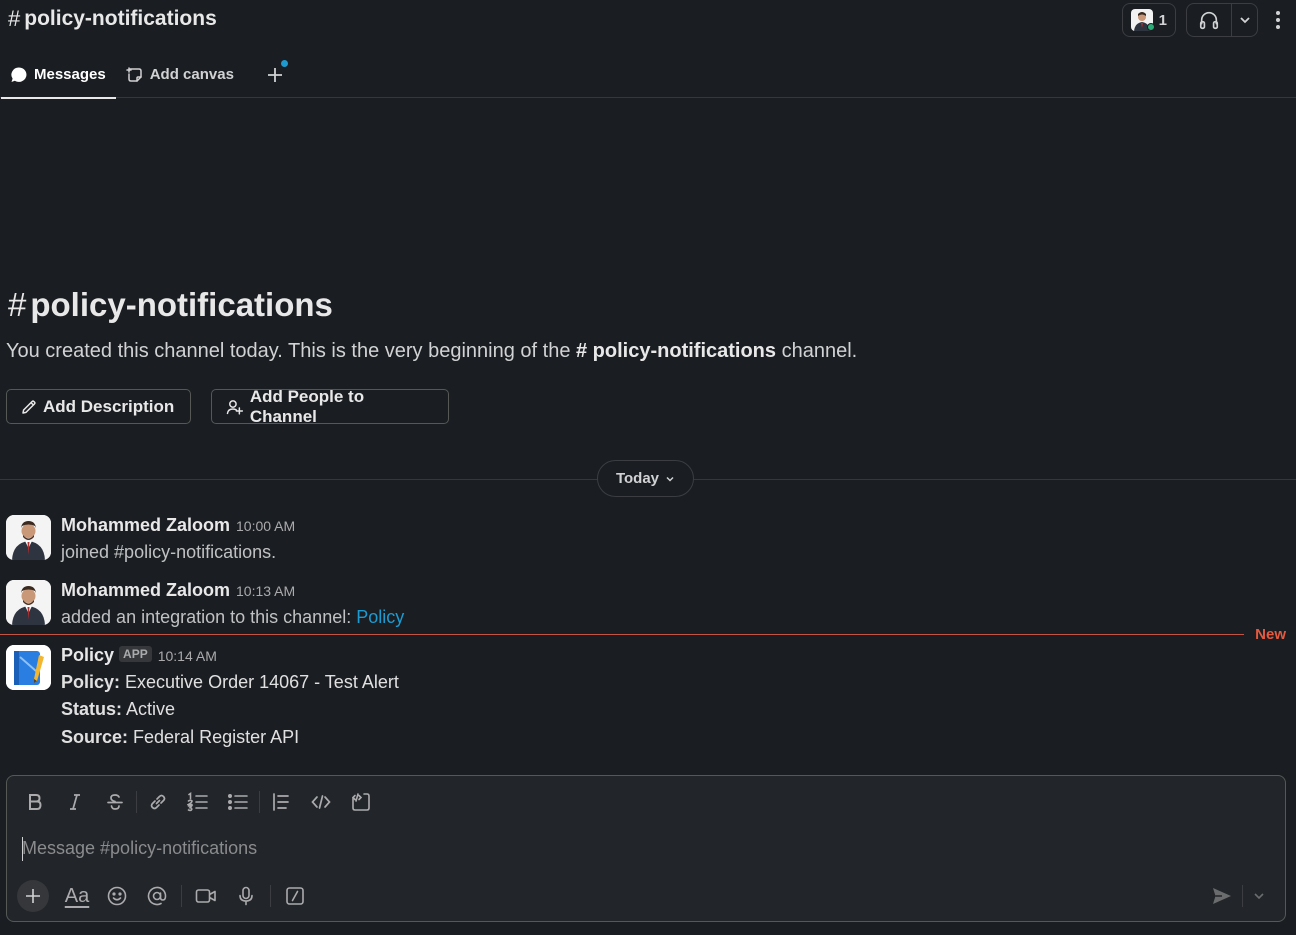  Describe the element at coordinates (1162, 20) in the screenshot. I see `member-count: 1` at that location.